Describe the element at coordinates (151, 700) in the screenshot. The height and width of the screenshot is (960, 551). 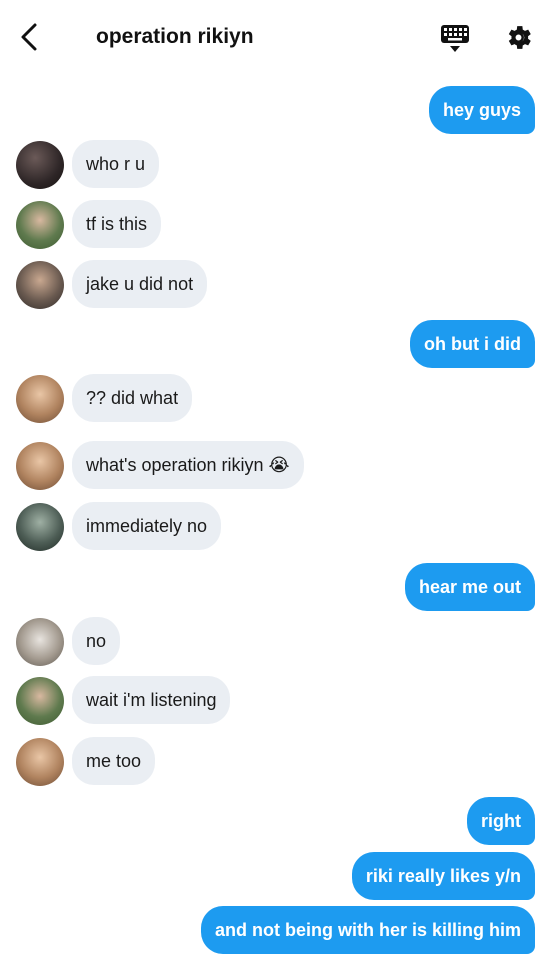
I see `incoming-message: wait i'm listening` at that location.